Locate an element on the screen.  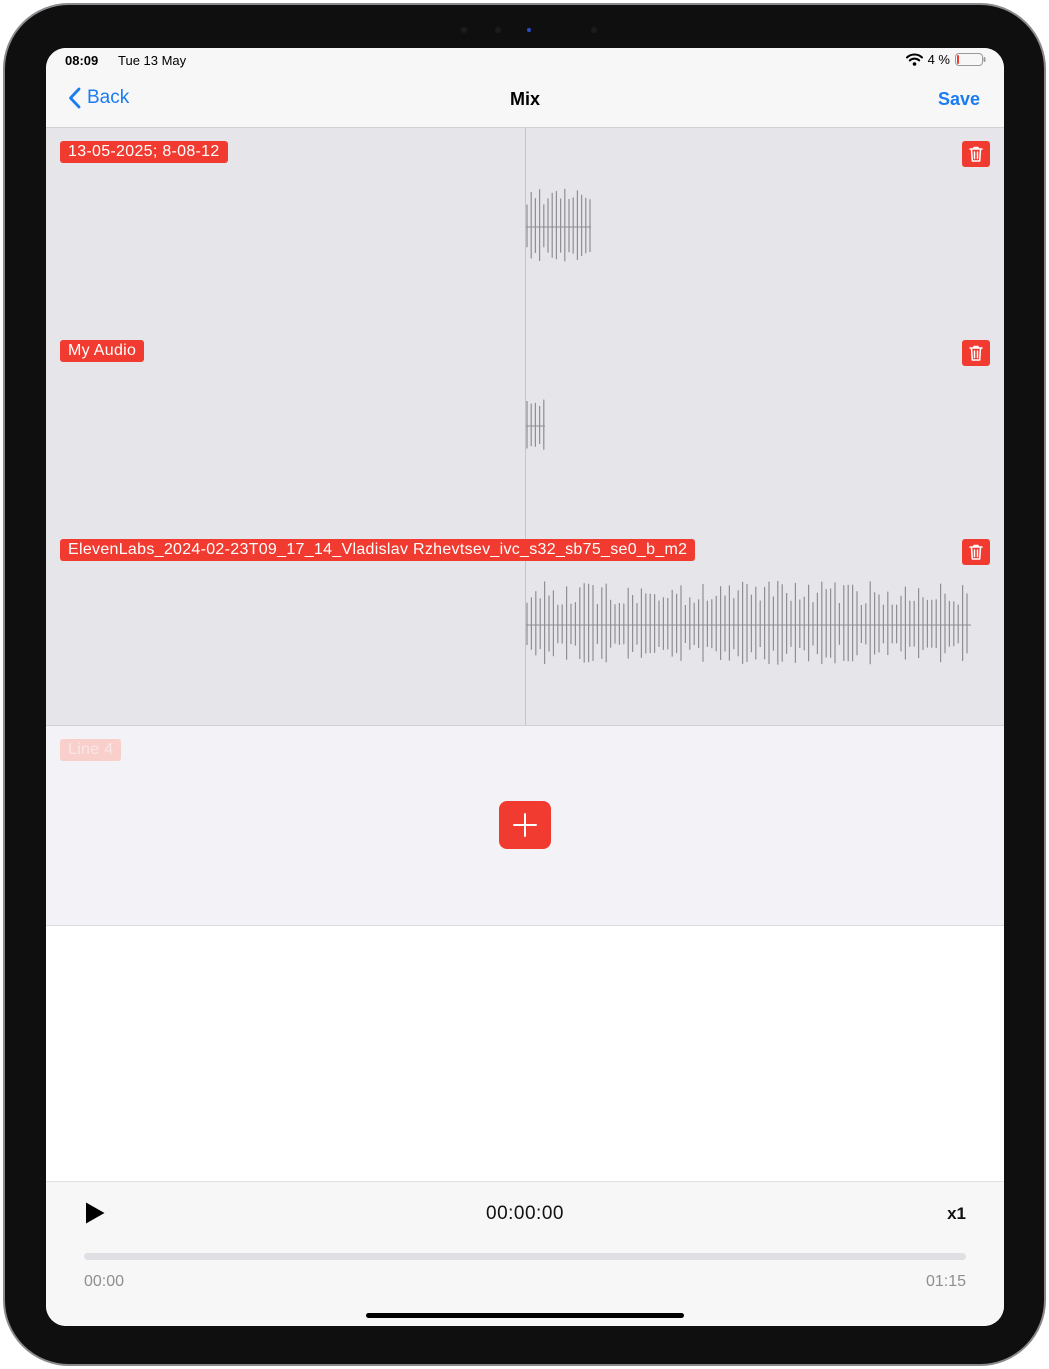
progress-slider is located at coordinates (525, 1256).